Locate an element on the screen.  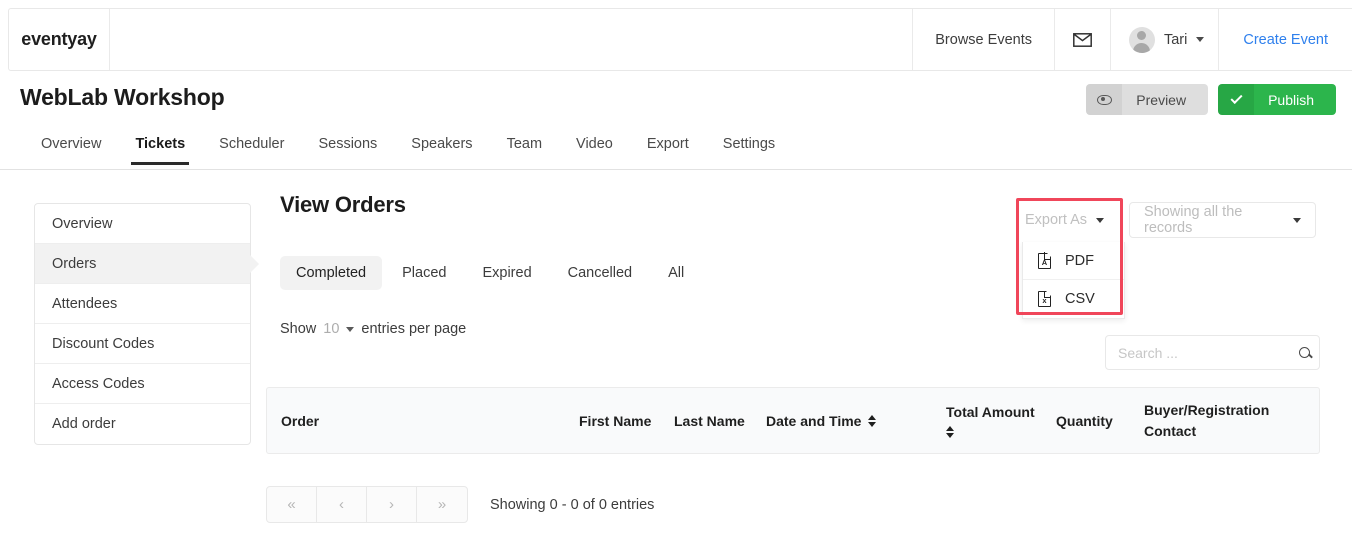
pagination-buttons: « ‹ › » is located at coordinates (367, 504).